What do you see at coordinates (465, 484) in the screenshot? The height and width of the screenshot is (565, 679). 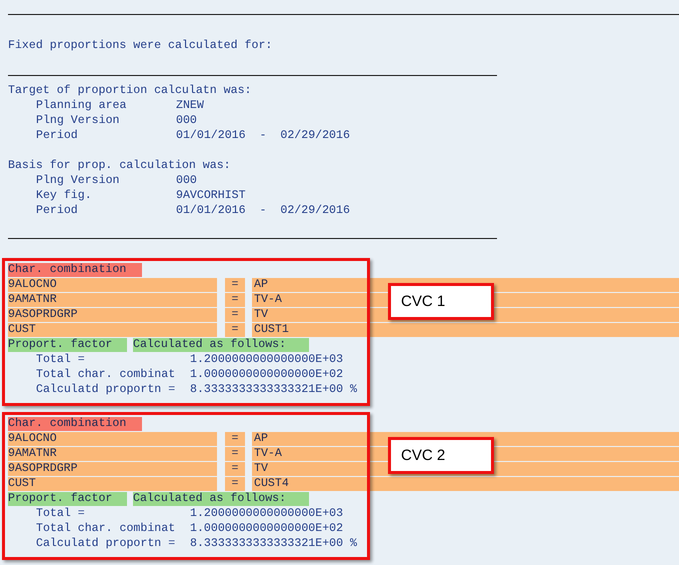 I see `value-cell: CUST4` at bounding box center [465, 484].